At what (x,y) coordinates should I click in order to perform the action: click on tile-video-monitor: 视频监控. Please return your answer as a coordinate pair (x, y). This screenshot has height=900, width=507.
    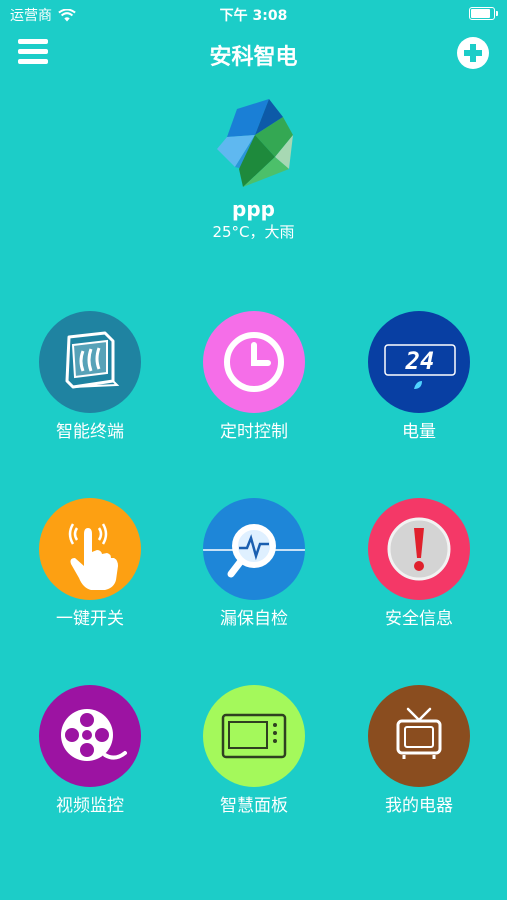
    Looking at the image, I should click on (90, 755).